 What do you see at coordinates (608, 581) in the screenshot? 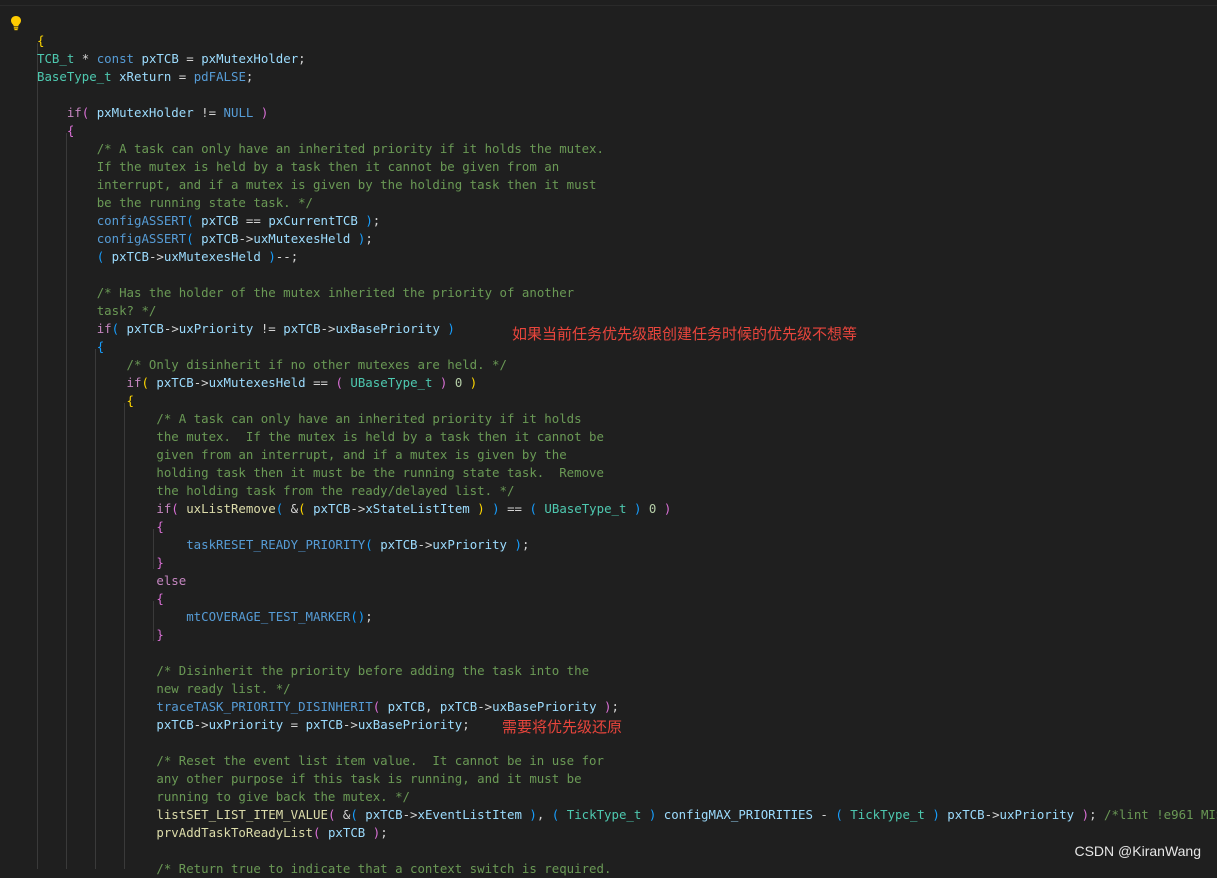
I see `code-line: else` at bounding box center [608, 581].